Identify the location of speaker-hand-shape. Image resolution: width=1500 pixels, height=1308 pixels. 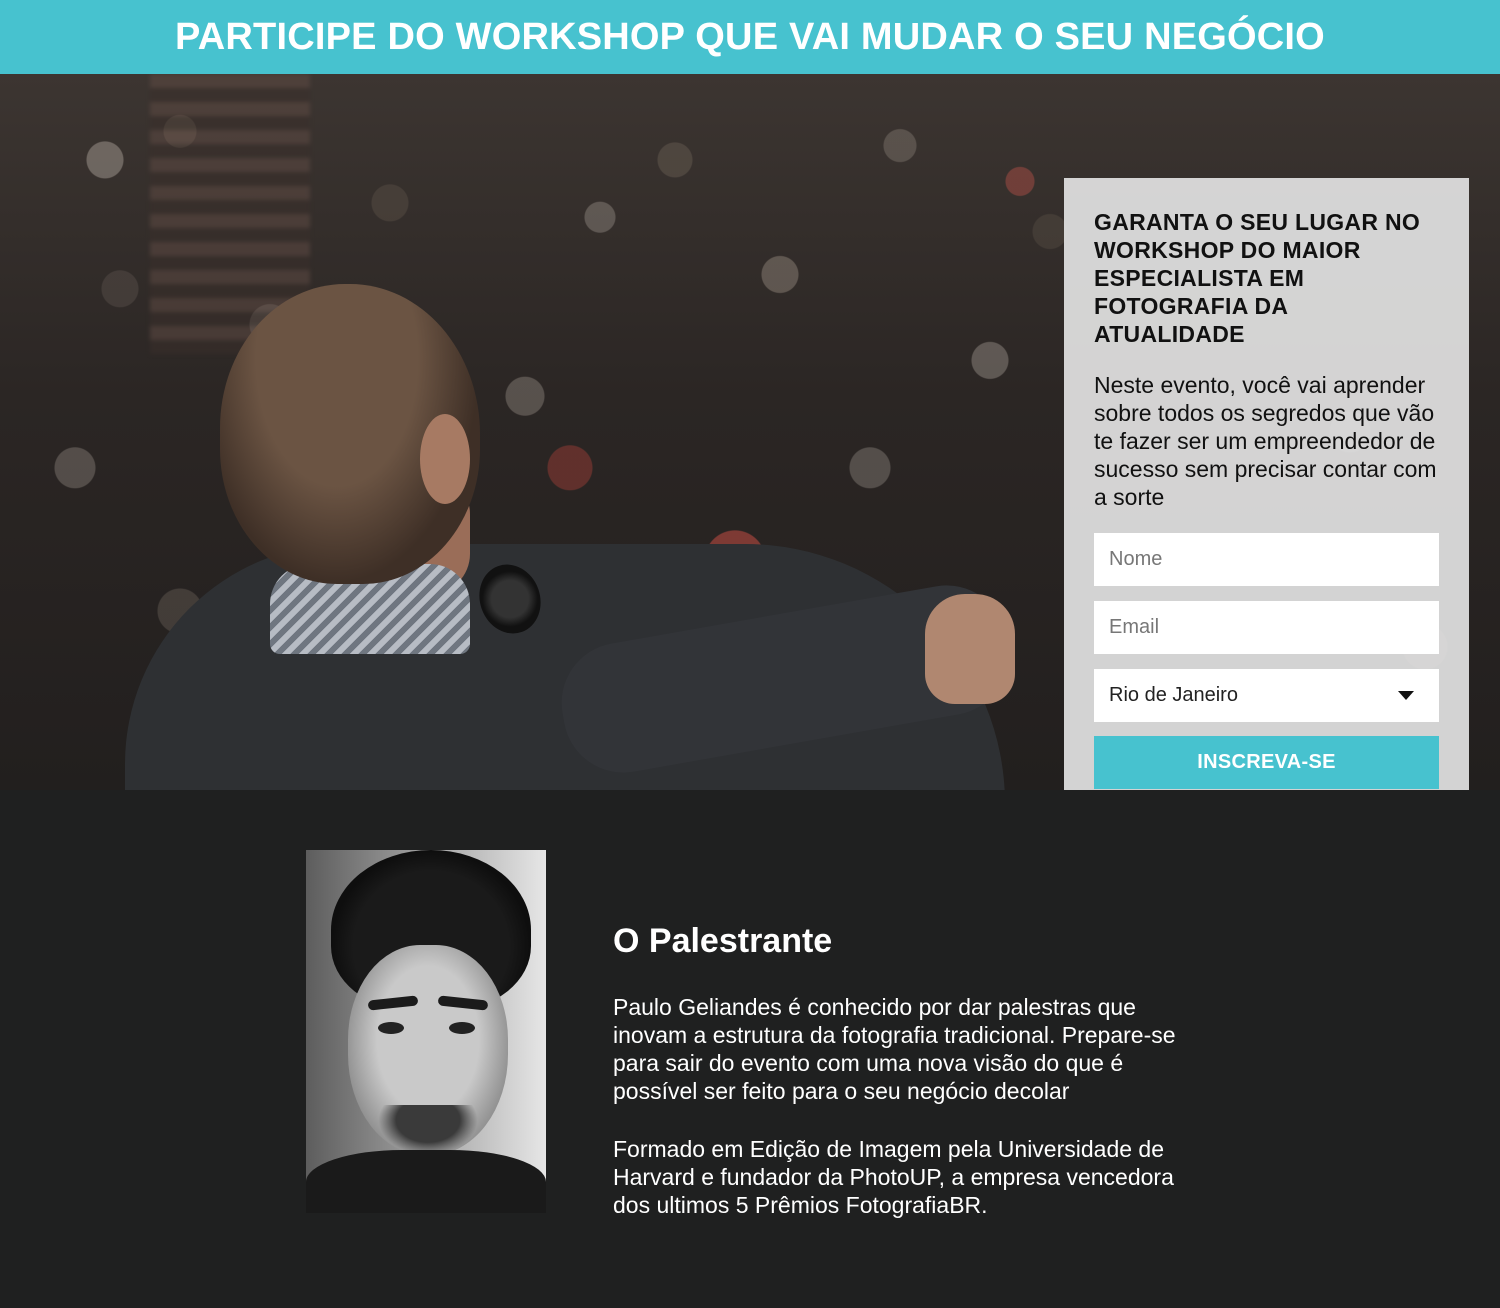
(970, 649).